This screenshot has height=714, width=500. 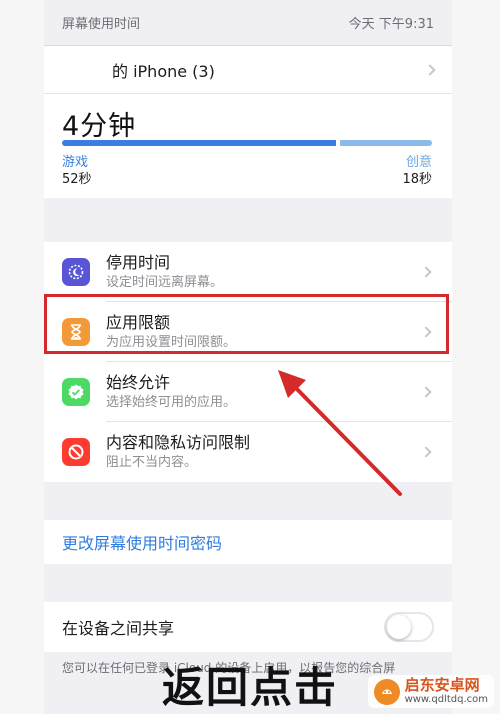 I want to click on watermark: 启东安卓网 www.qdltdq.com, so click(x=430, y=691).